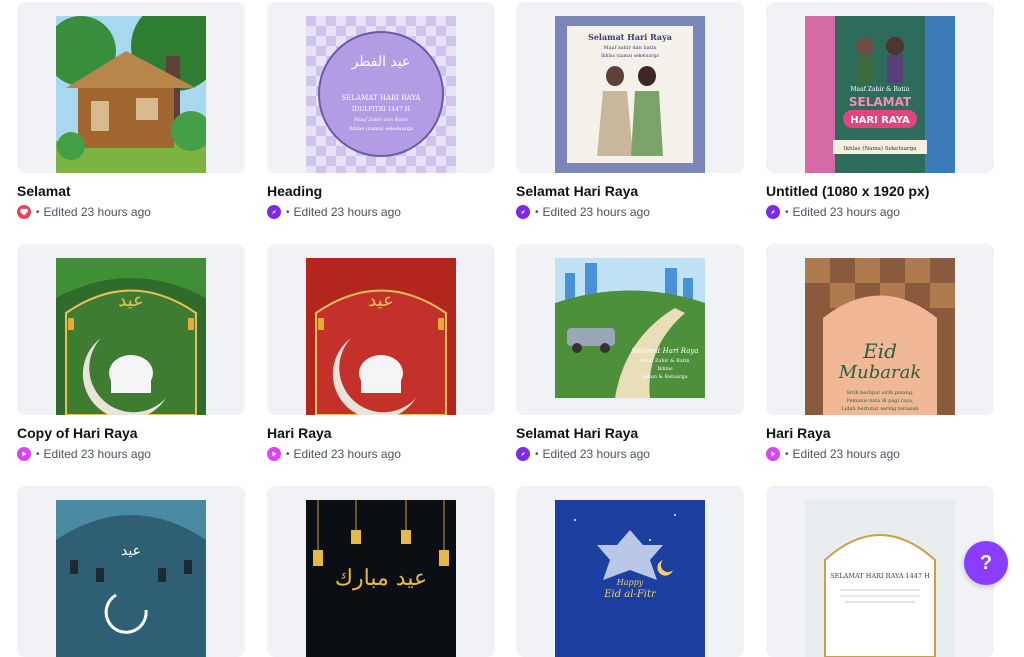 This screenshot has width=1024, height=657. Describe the element at coordinates (381, 336) in the screenshot. I see `hari-raya-red-thumbnail: عيد` at that location.